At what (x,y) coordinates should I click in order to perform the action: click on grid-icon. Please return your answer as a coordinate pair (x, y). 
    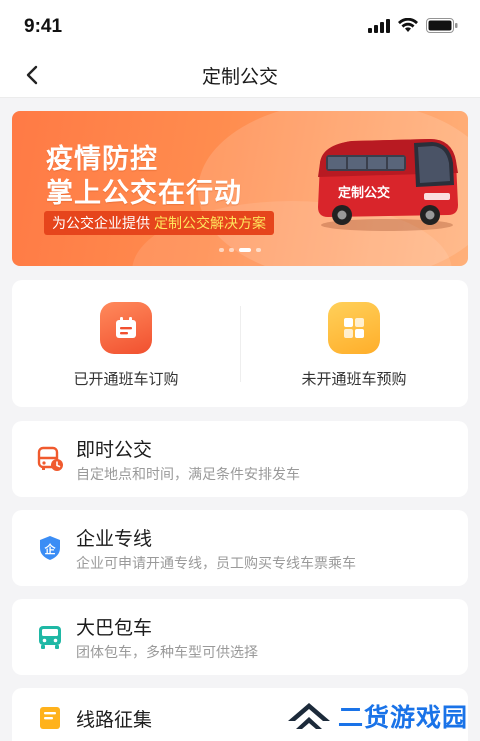
    Looking at the image, I should click on (354, 328).